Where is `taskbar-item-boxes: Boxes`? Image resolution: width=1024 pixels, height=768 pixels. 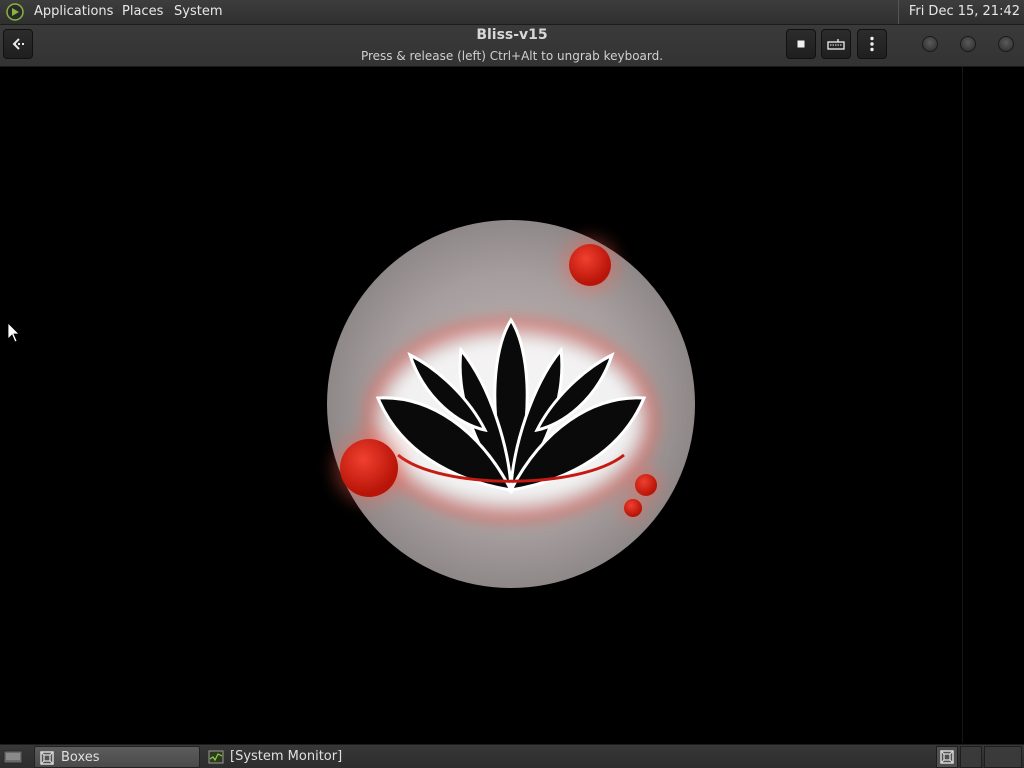 taskbar-item-boxes: Boxes is located at coordinates (117, 757).